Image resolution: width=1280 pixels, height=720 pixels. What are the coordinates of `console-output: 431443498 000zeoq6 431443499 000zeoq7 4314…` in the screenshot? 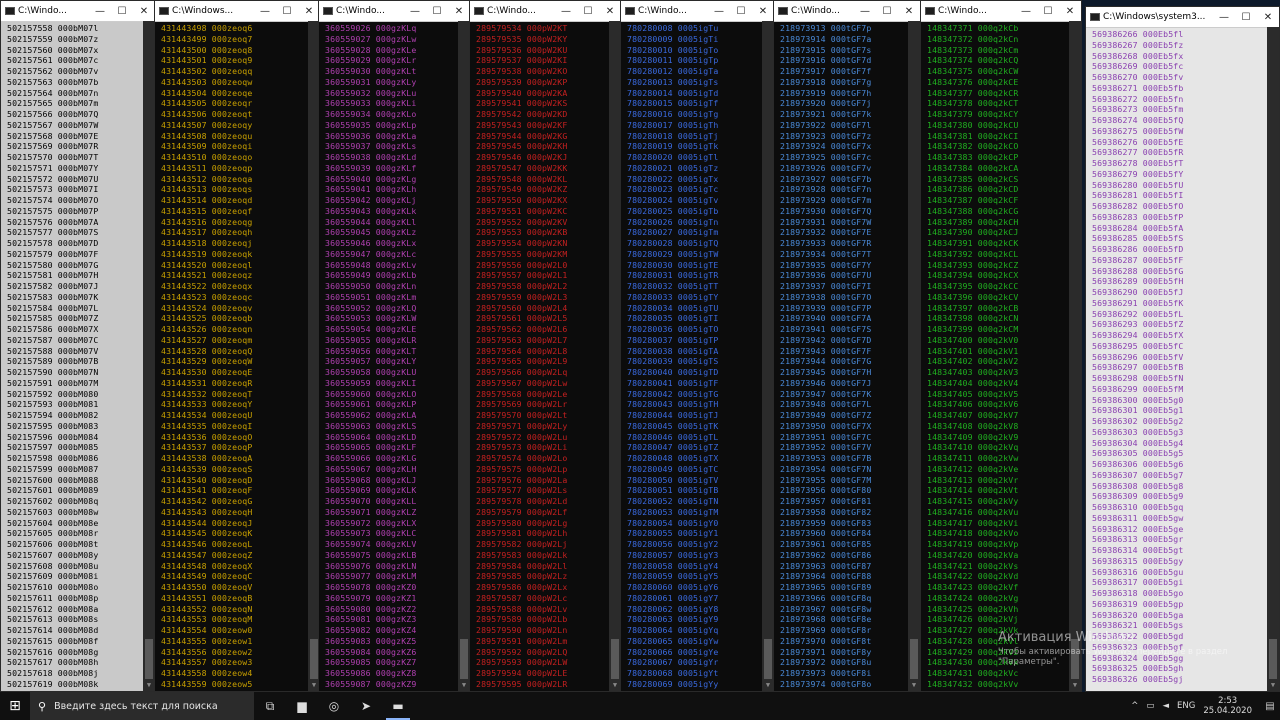 It's located at (231, 356).